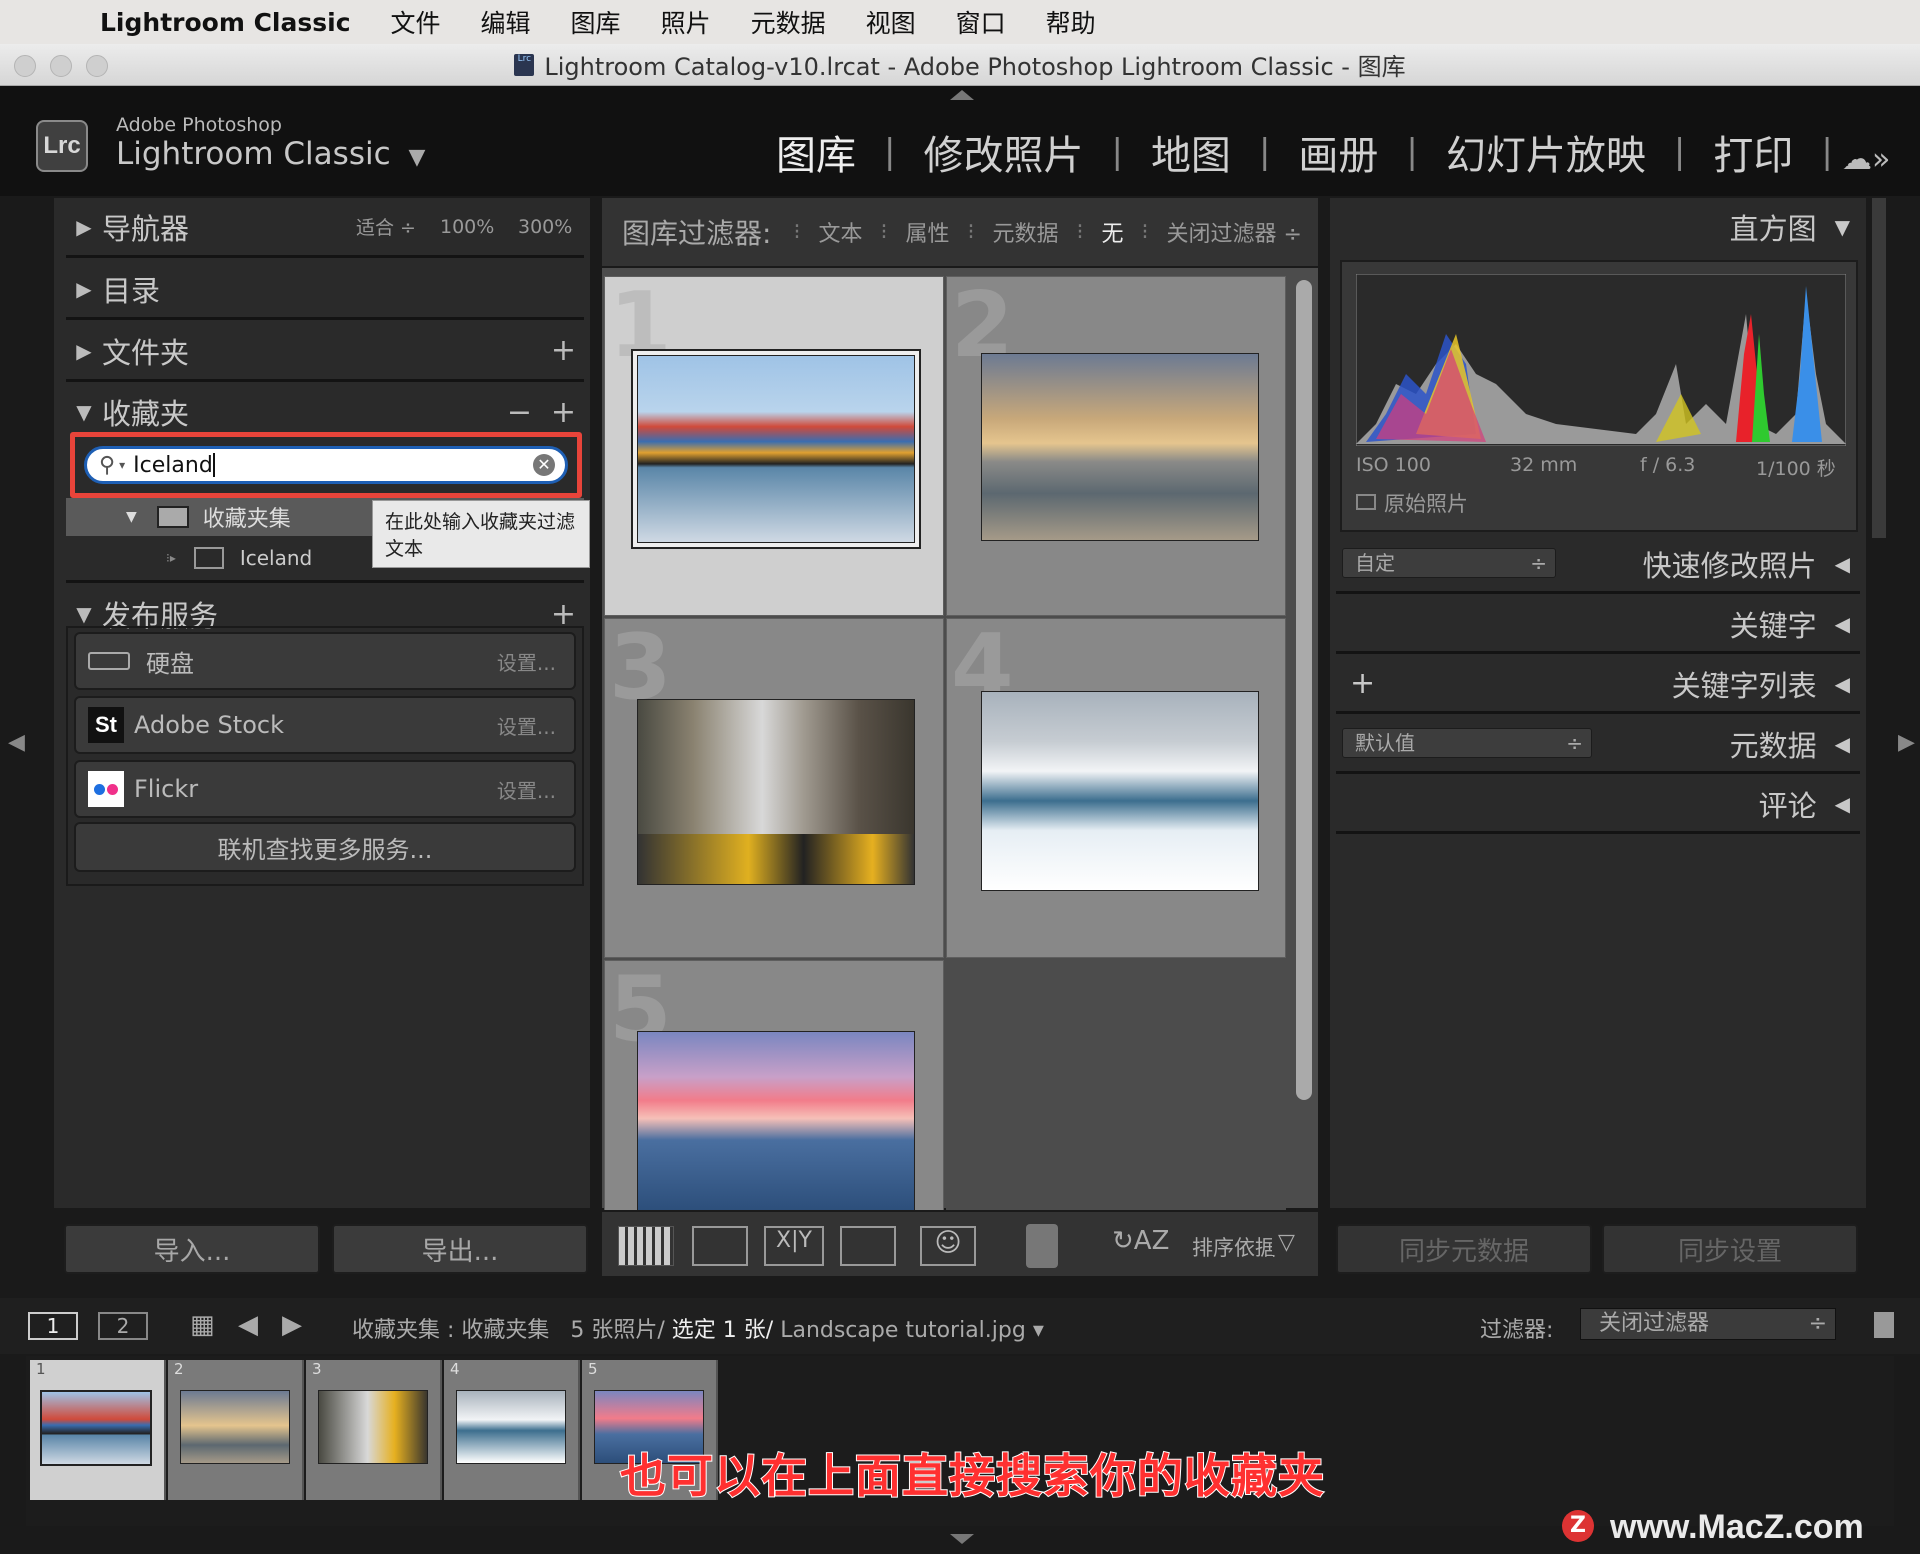  What do you see at coordinates (1283, 1242) in the screenshot?
I see `chevron-down-icon: ▽` at bounding box center [1283, 1242].